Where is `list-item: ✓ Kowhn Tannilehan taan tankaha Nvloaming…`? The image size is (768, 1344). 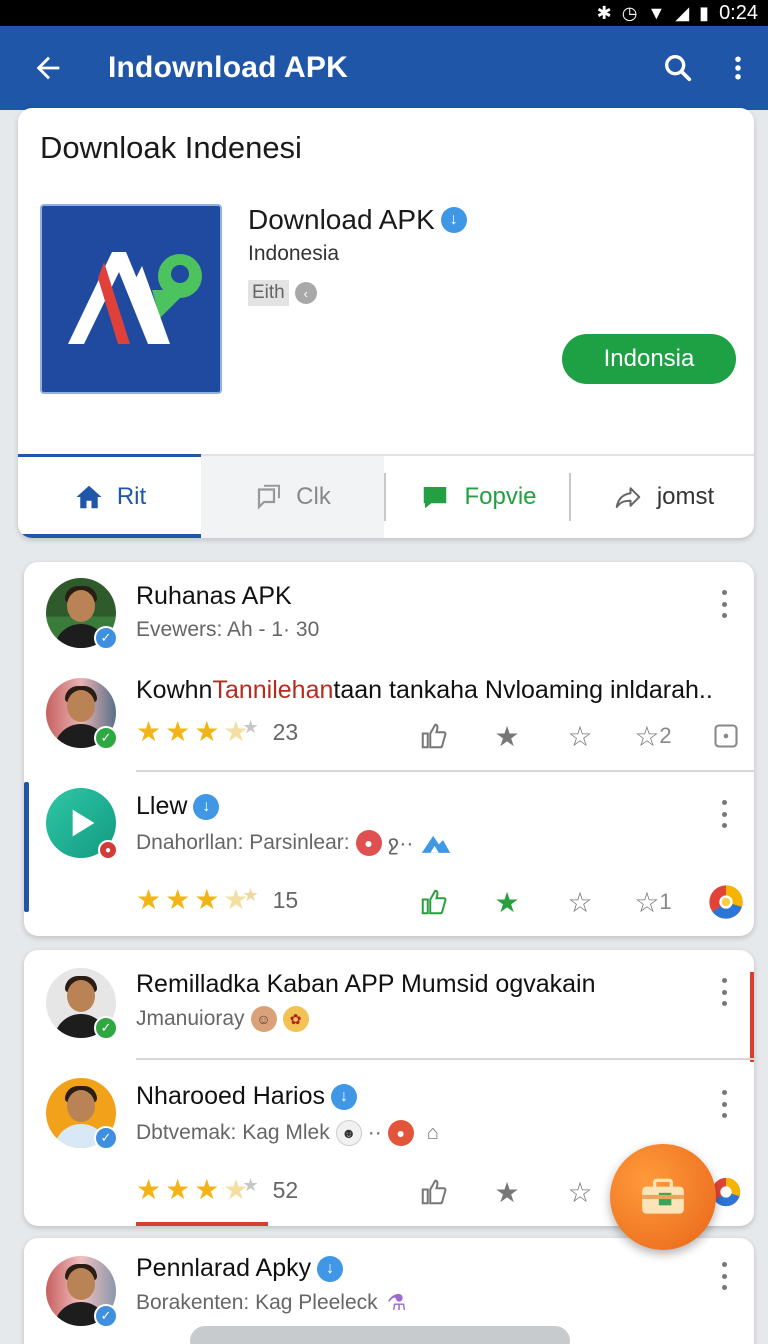
list-item: ✓ Kowhn Tannilehan taan tankaha Nvloaming… is located at coordinates (389, 717).